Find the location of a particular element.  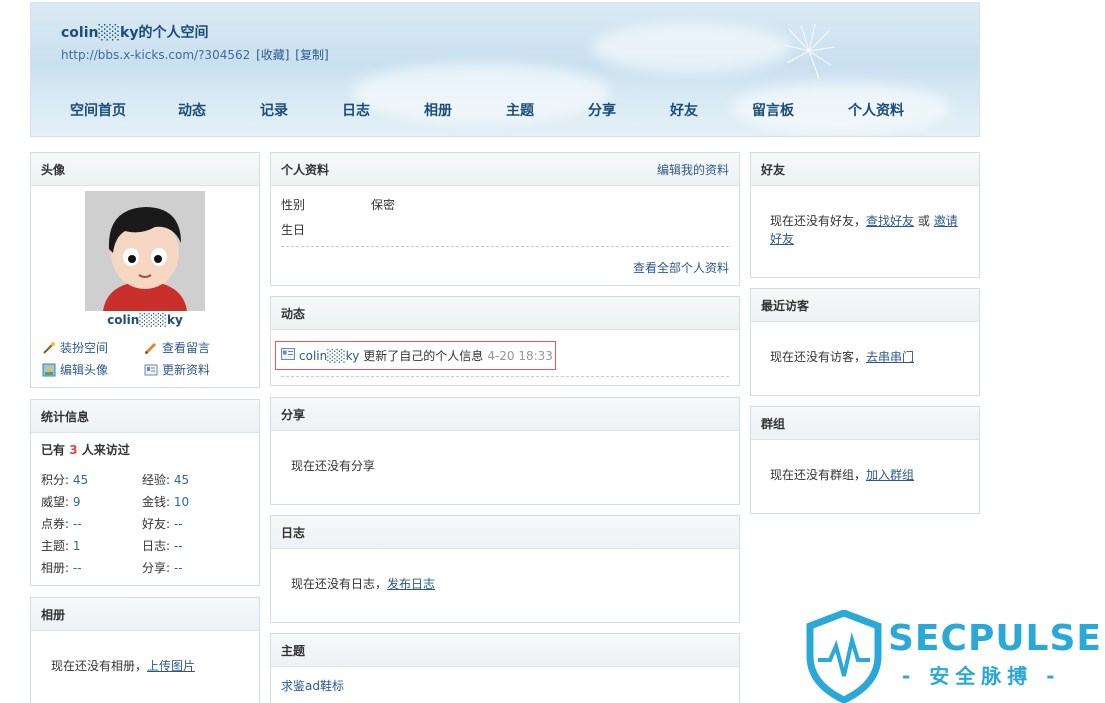

stat-label: 分享: is located at coordinates (156, 568).